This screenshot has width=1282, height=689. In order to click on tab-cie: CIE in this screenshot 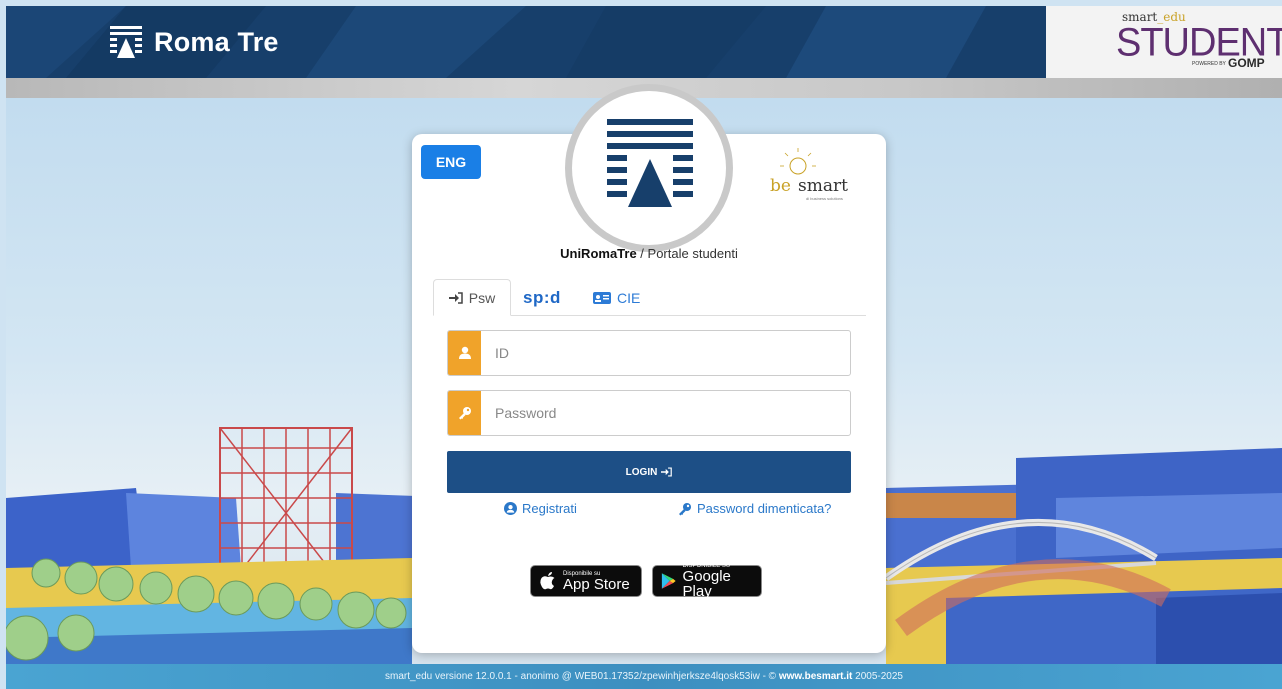, I will do `click(616, 297)`.